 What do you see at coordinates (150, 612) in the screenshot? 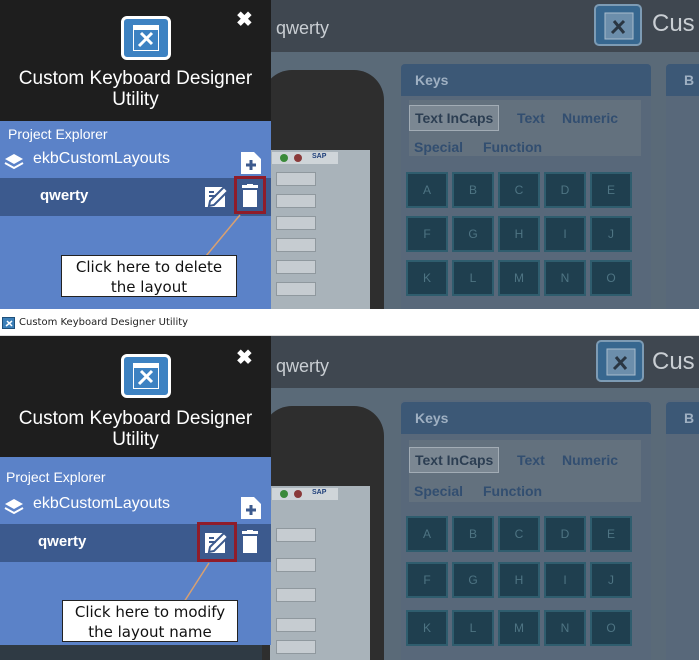
I see `modify-callout-line1: Click here to modify` at bounding box center [150, 612].